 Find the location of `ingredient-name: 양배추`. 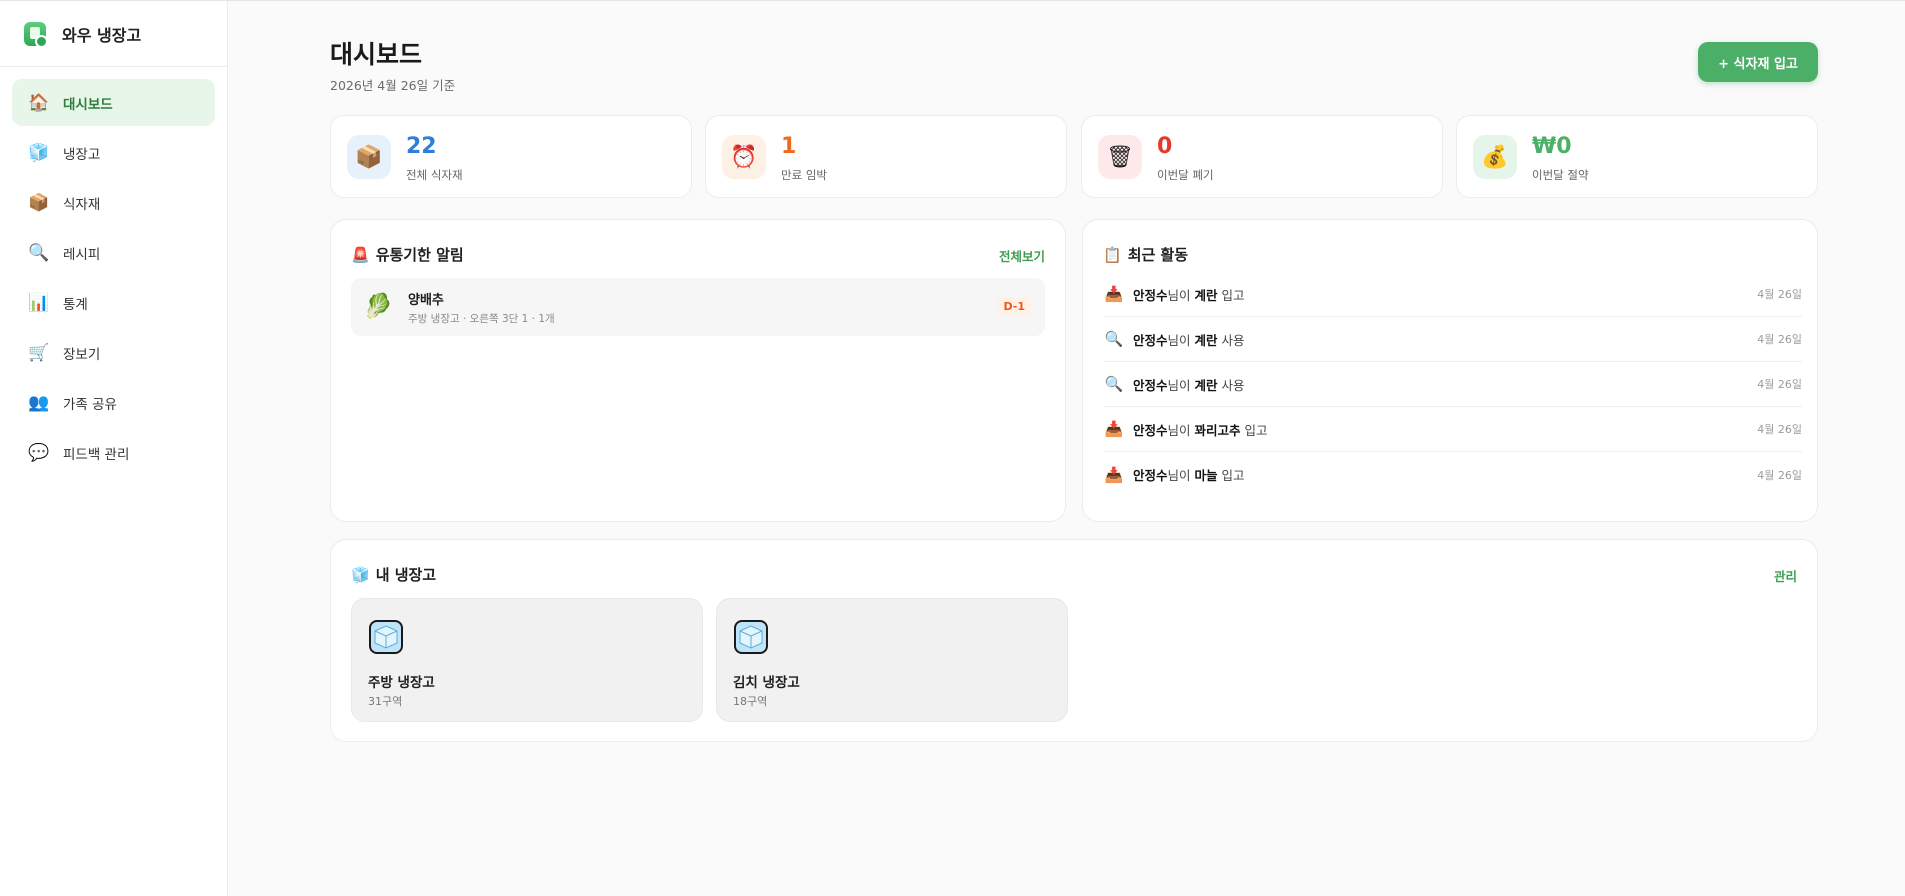

ingredient-name: 양배추 is located at coordinates (426, 300).